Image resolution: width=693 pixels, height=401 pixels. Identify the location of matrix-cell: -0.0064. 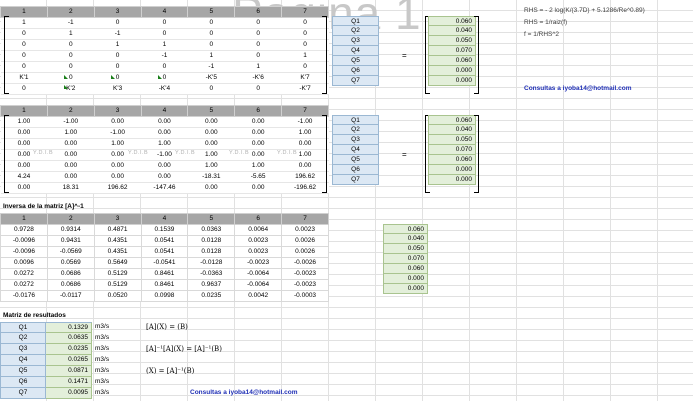
(258, 285).